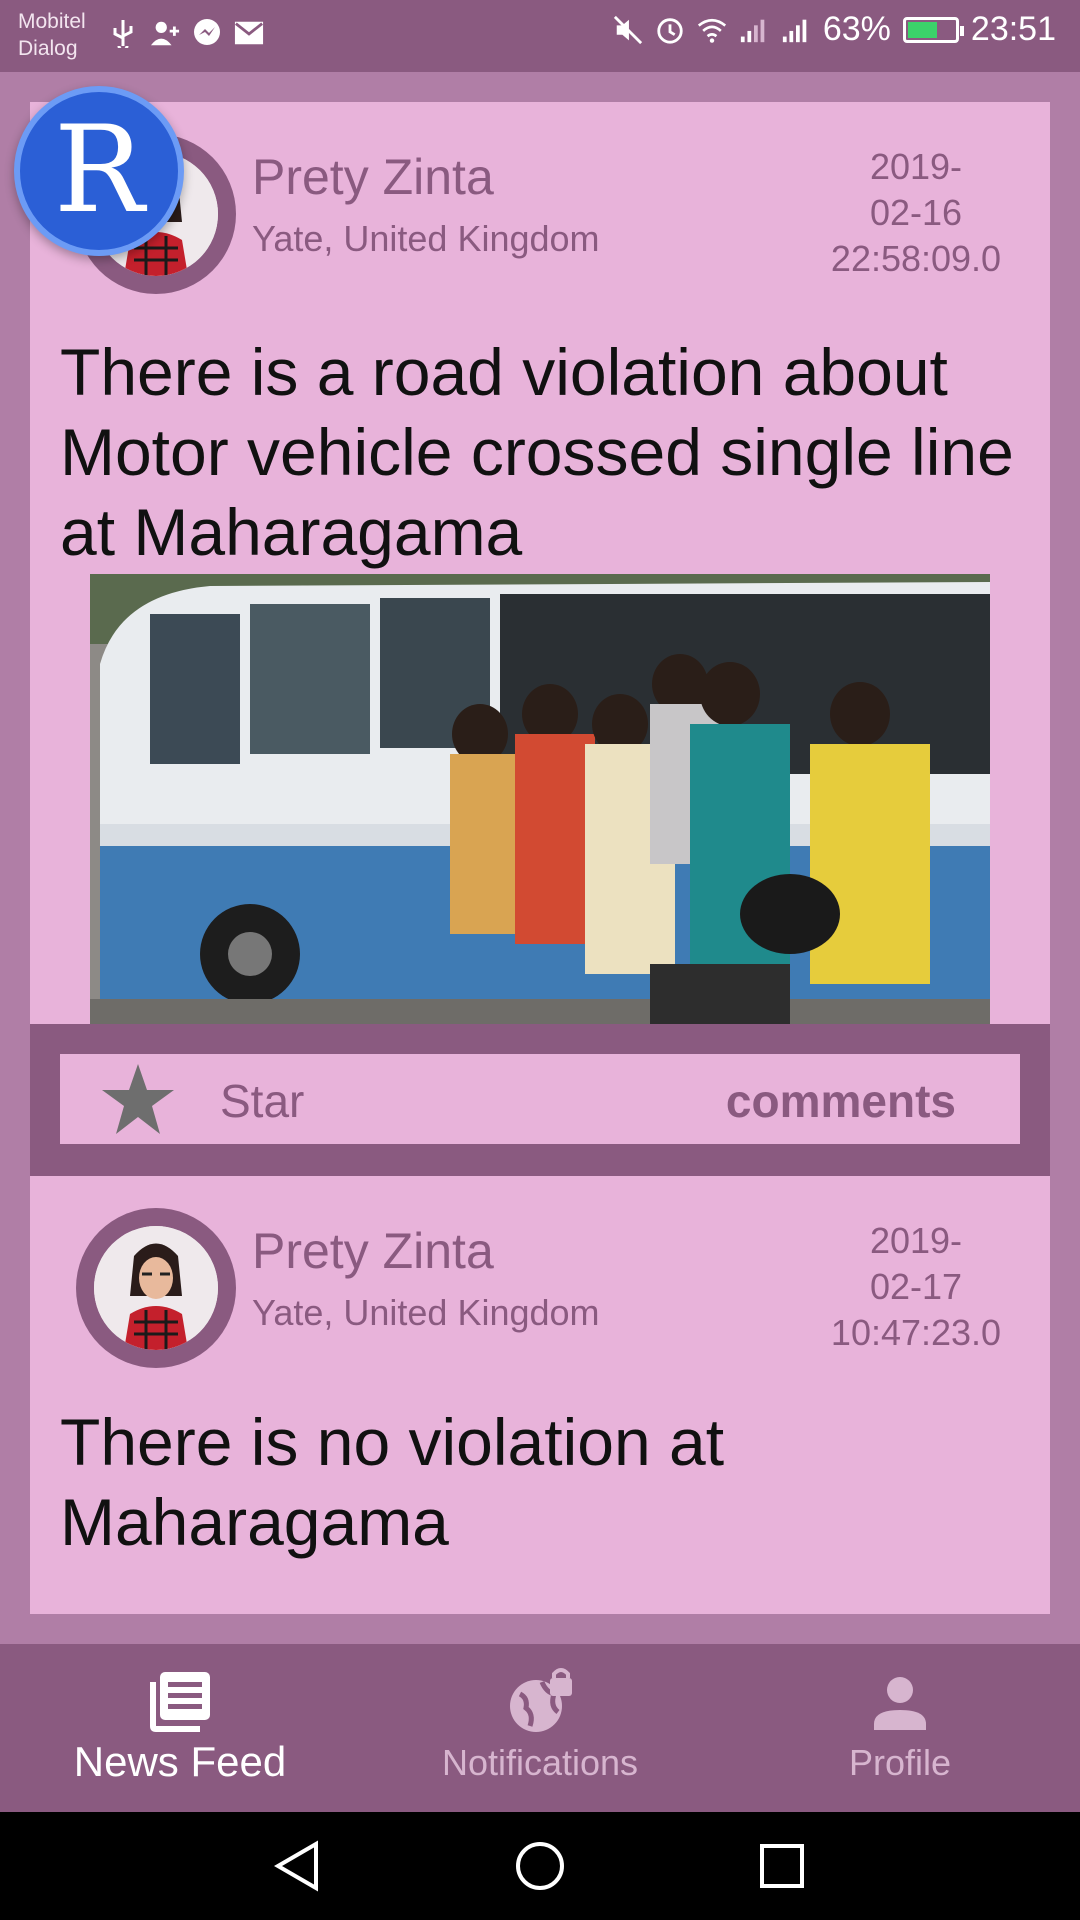  Describe the element at coordinates (782, 1866) in the screenshot. I see `recents-icon` at that location.